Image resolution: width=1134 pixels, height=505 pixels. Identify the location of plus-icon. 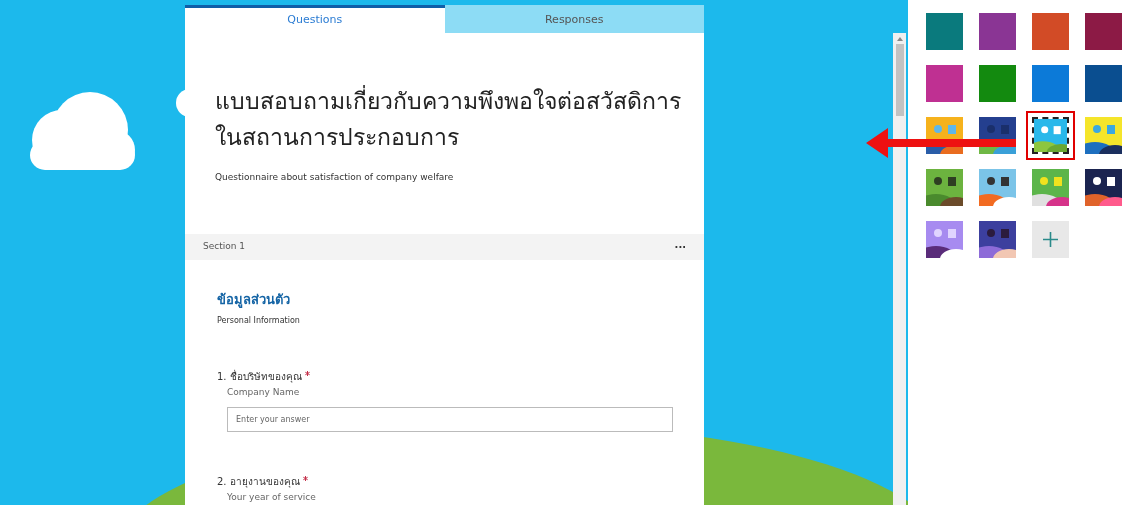
(1050, 239).